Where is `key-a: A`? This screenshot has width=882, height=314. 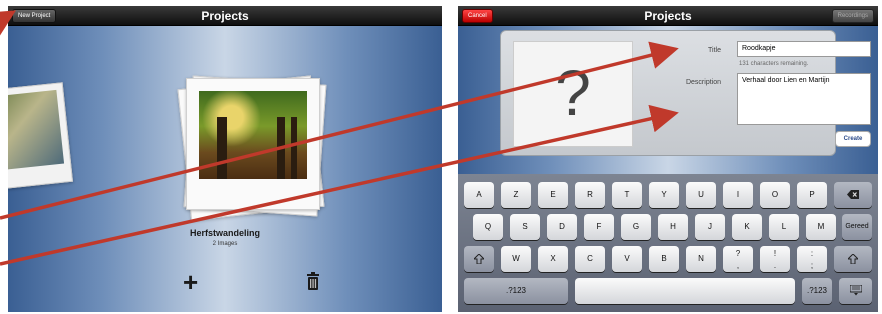 key-a: A is located at coordinates (479, 195).